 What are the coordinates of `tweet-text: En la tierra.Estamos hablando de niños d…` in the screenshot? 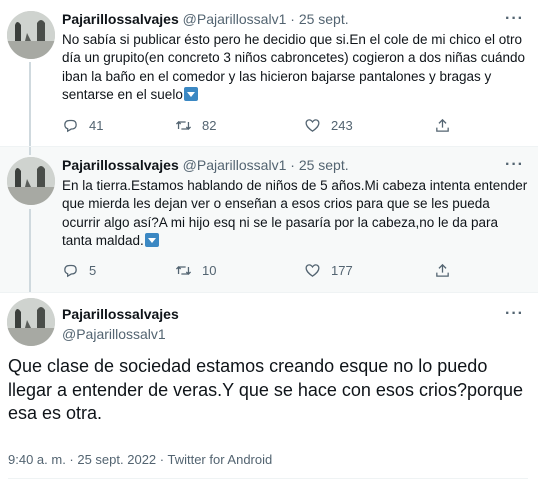 It's located at (295, 213).